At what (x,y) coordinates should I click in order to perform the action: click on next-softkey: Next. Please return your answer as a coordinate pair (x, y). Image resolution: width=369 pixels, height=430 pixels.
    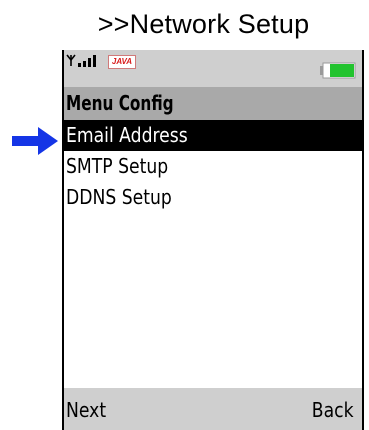
    Looking at the image, I should click on (89, 410).